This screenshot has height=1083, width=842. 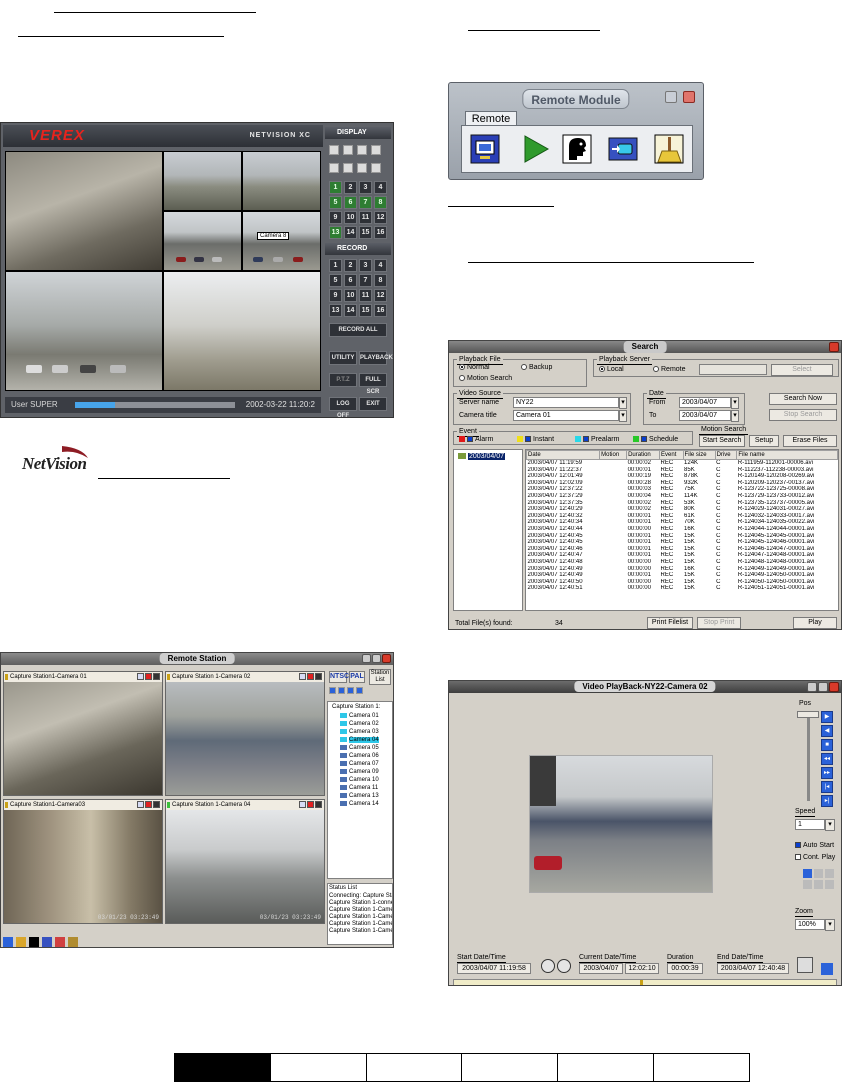 What do you see at coordinates (350, 232) in the screenshot?
I see `display-camera-button: 14` at bounding box center [350, 232].